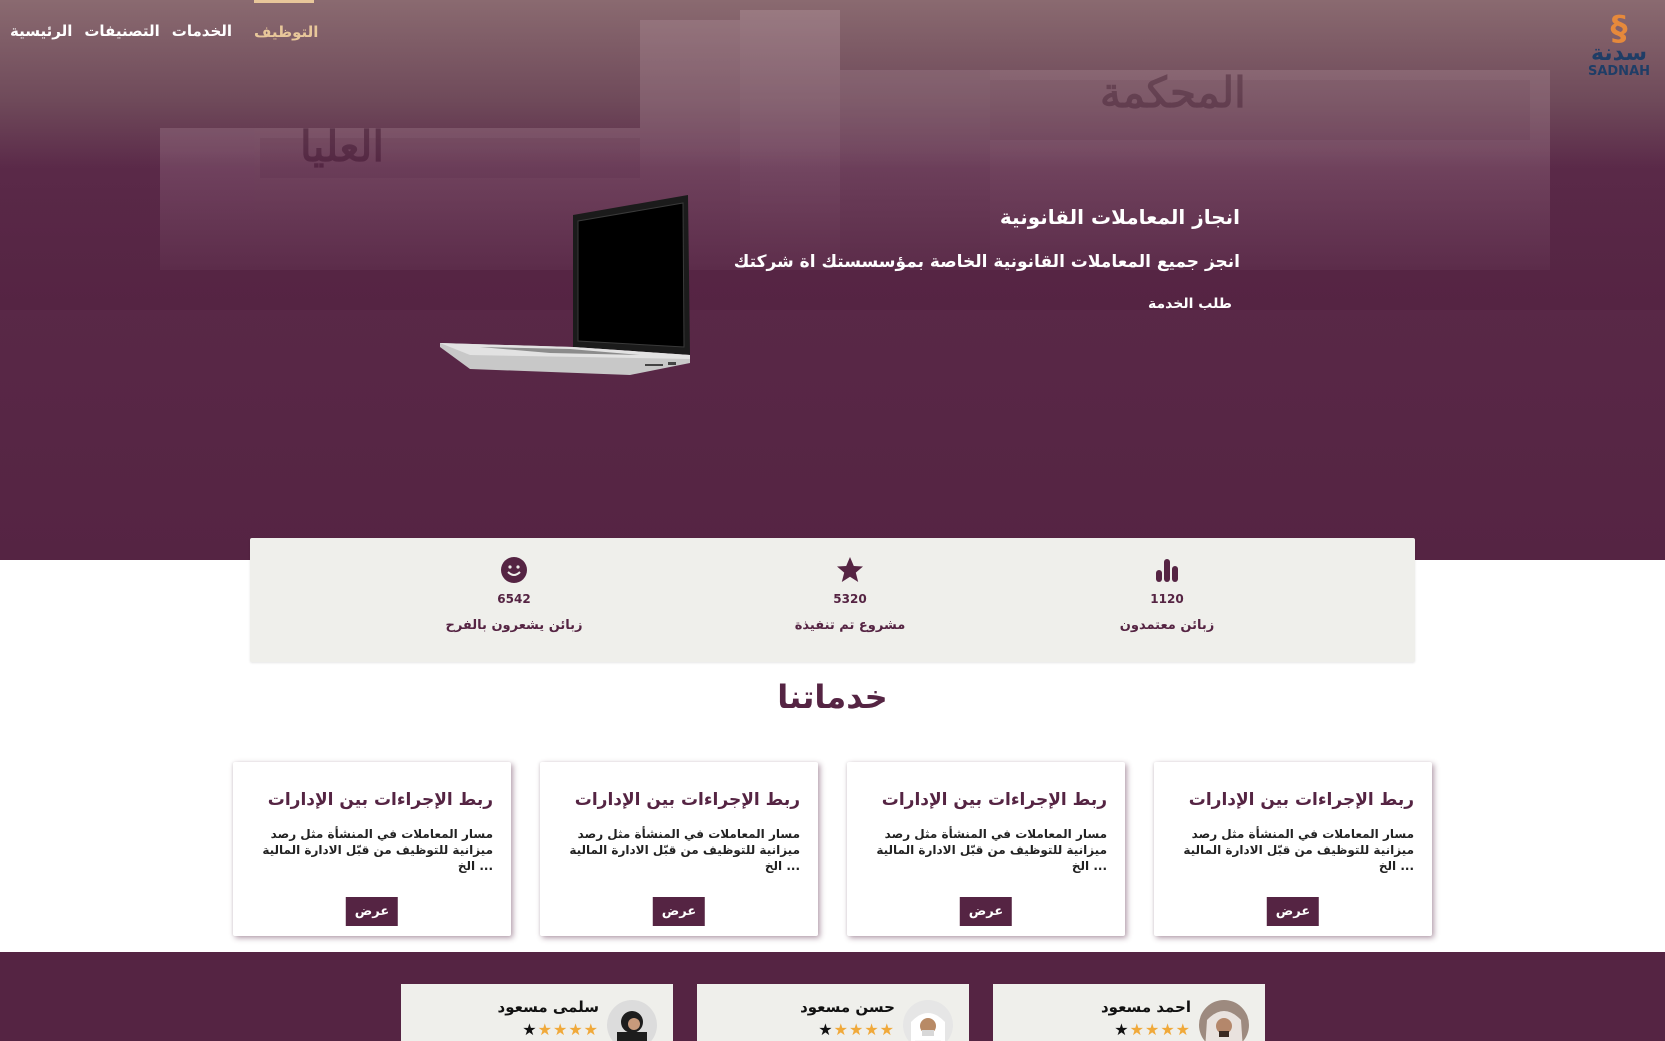  I want to click on background-text-almahkama: المحكمة, so click(1173, 92).